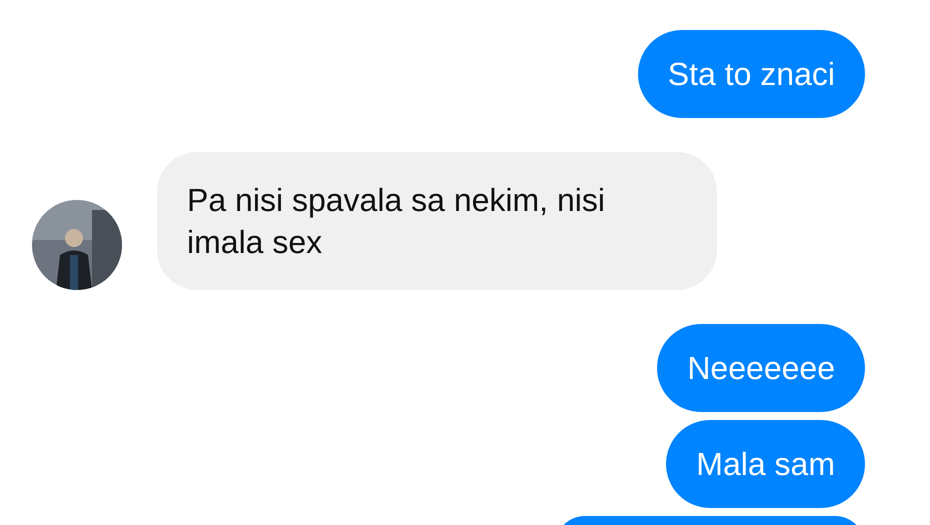 Image resolution: width=930 pixels, height=525 pixels. Describe the element at coordinates (751, 74) in the screenshot. I see `message-bubble: Sta to znaci` at that location.